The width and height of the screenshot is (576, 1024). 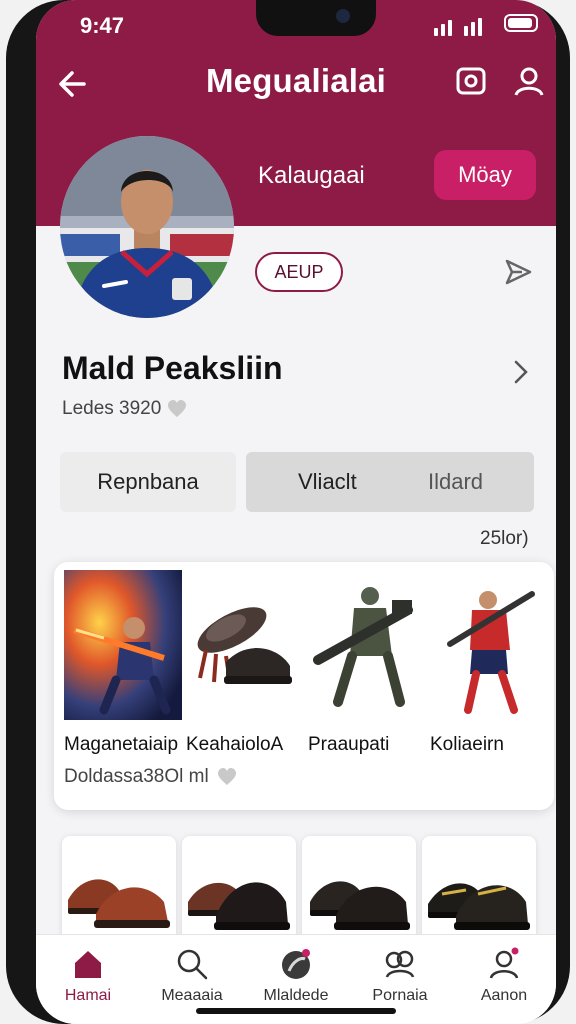 I want to click on likes-label: Ledes 3920, so click(x=112, y=408).